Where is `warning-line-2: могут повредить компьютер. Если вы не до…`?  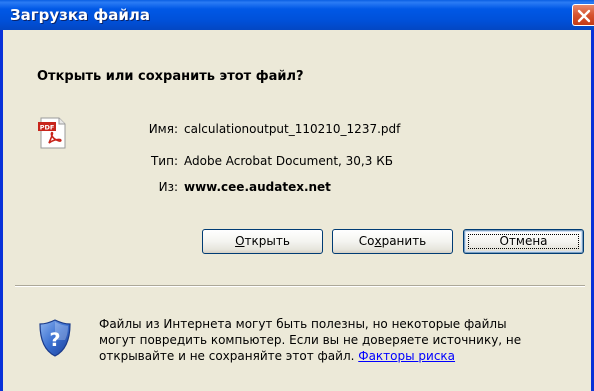
warning-line-2: могут повредить компьютер. Если вы не до… is located at coordinates (310, 340).